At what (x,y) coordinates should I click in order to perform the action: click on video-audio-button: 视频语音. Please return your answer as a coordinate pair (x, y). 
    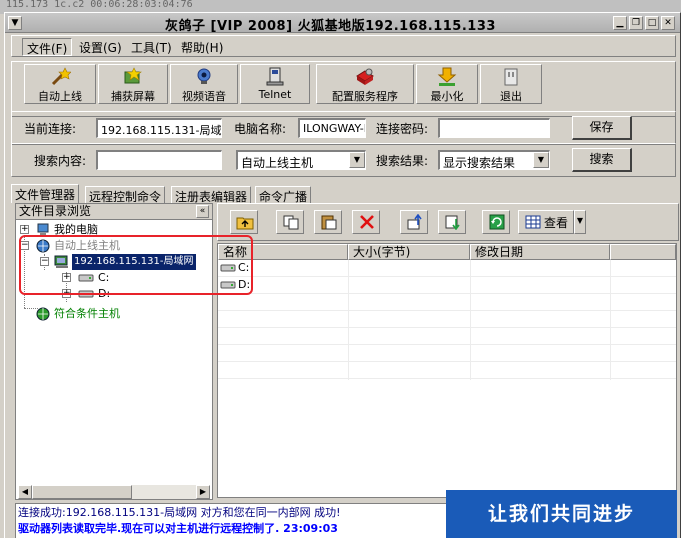
    Looking at the image, I should click on (204, 84).